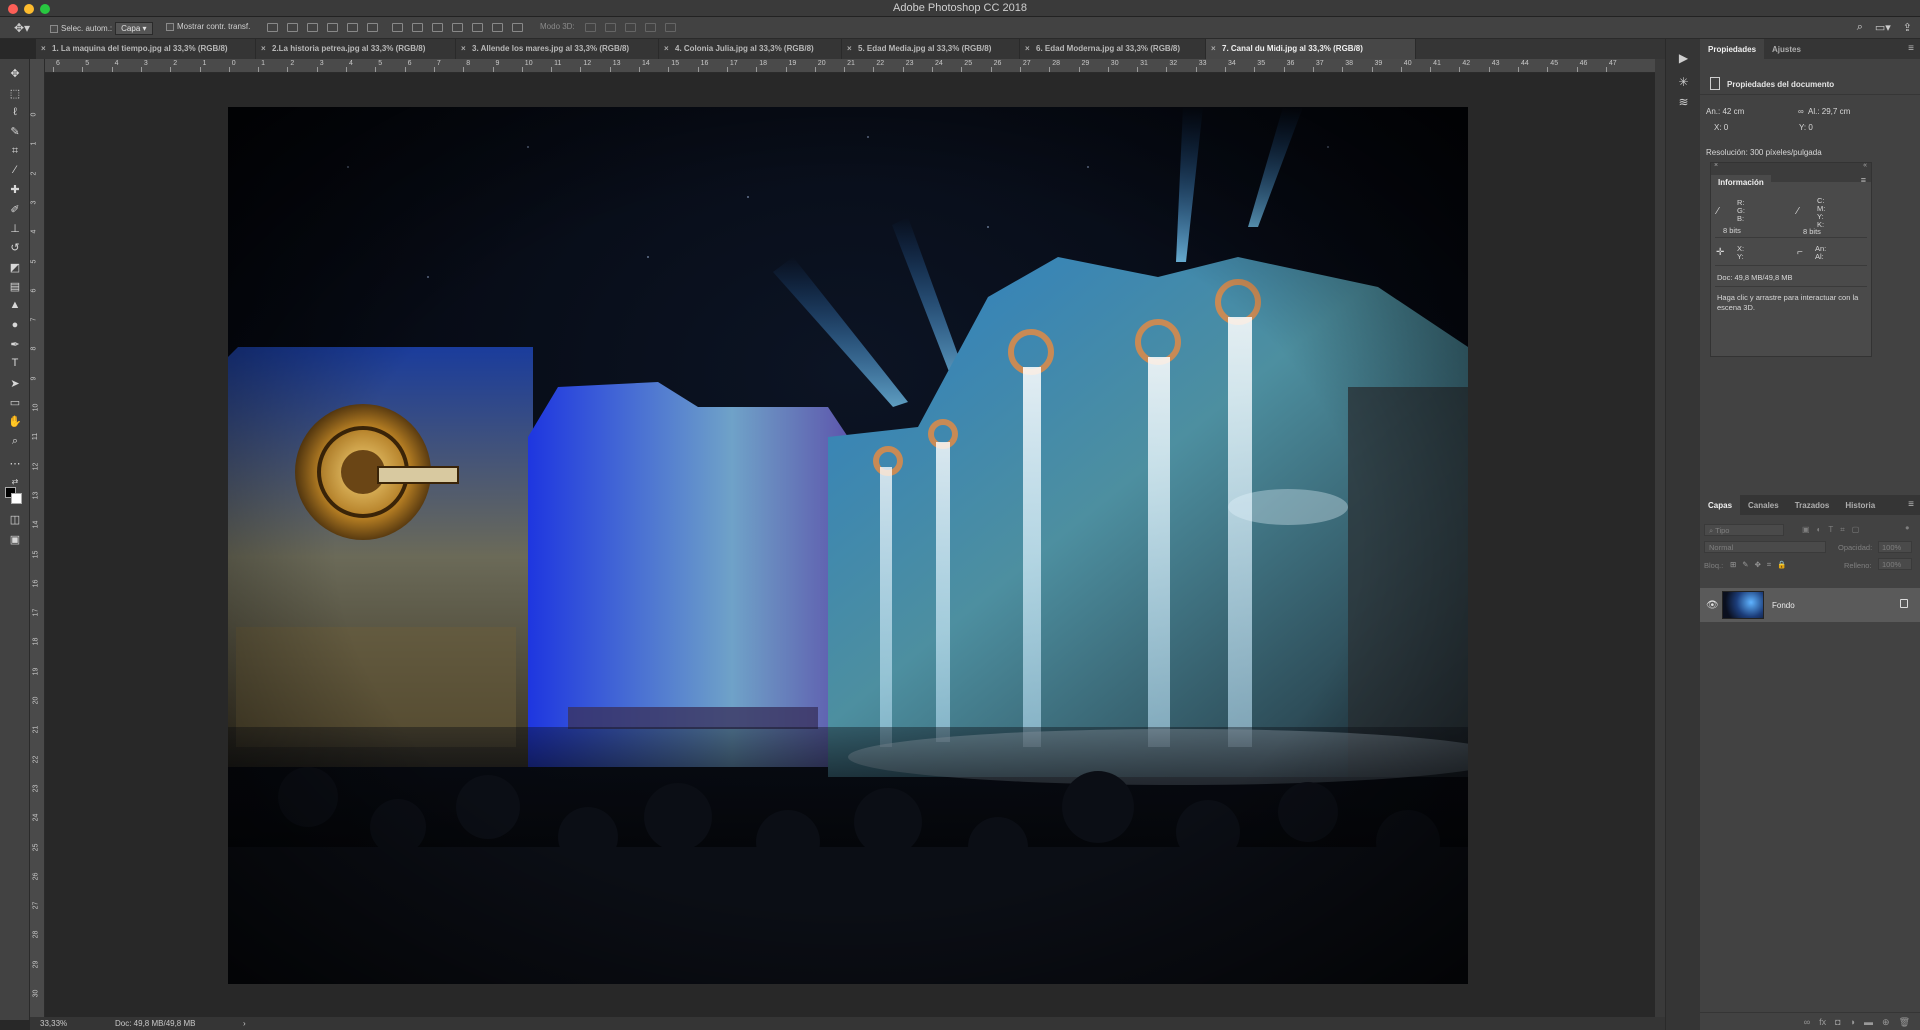  Describe the element at coordinates (1683, 58) in the screenshot. I see `play-actions-icon: ▶` at that location.